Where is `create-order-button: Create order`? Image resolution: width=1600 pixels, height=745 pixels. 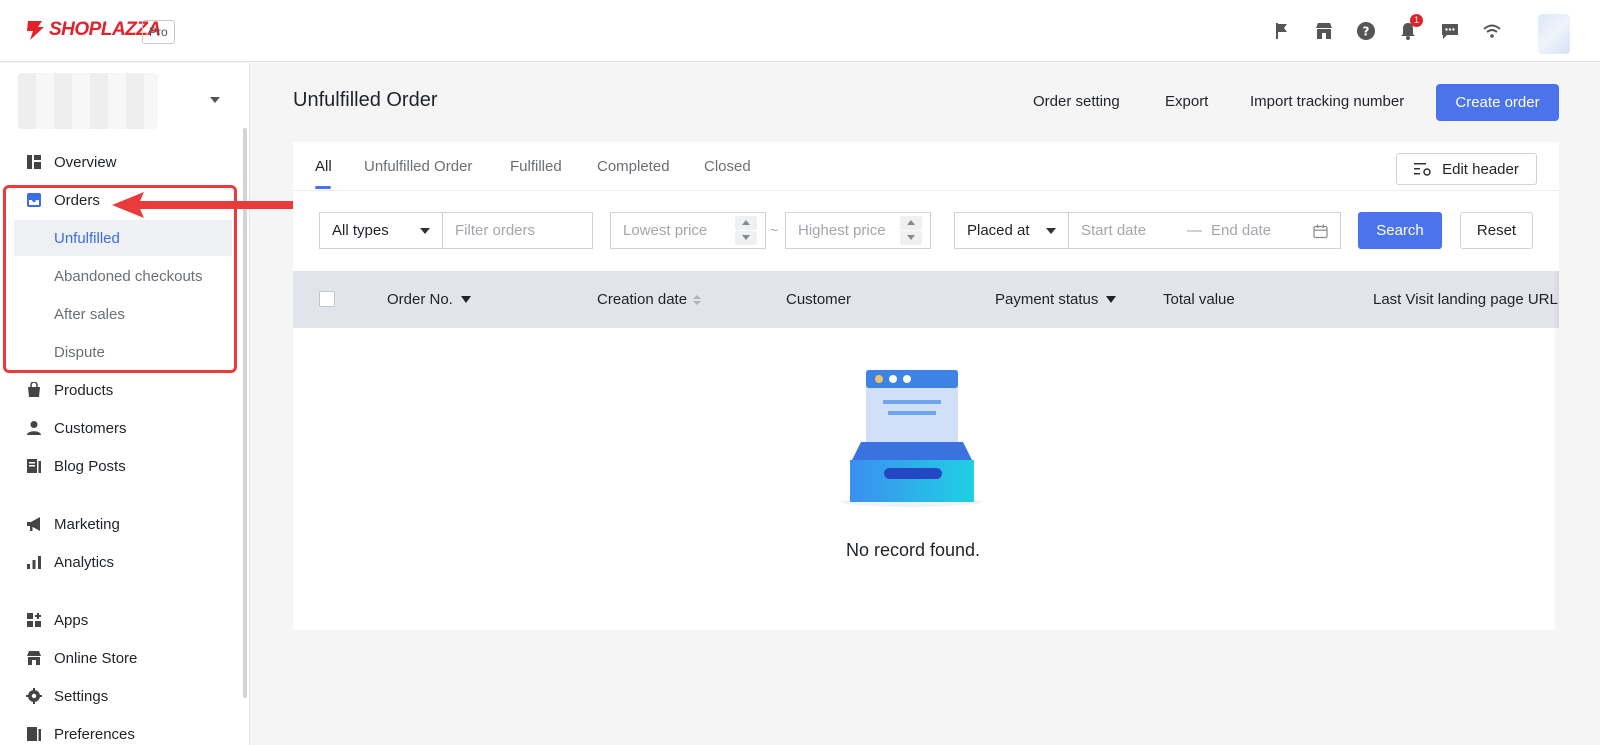
create-order-button: Create order is located at coordinates (1497, 102).